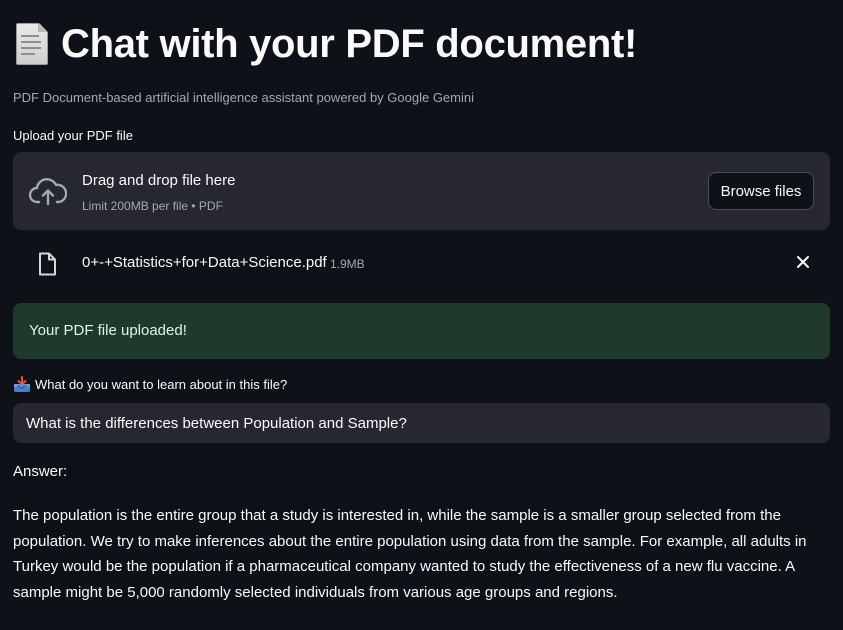 The height and width of the screenshot is (630, 843). Describe the element at coordinates (22, 384) in the screenshot. I see `inbox-tray-icon` at that location.